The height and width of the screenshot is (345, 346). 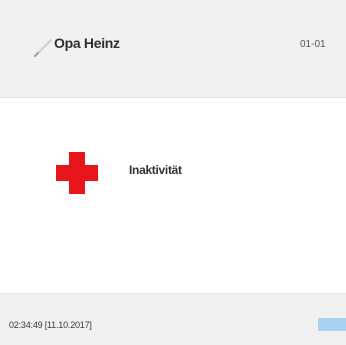 What do you see at coordinates (43, 47) in the screenshot?
I see `pencil-icon` at bounding box center [43, 47].